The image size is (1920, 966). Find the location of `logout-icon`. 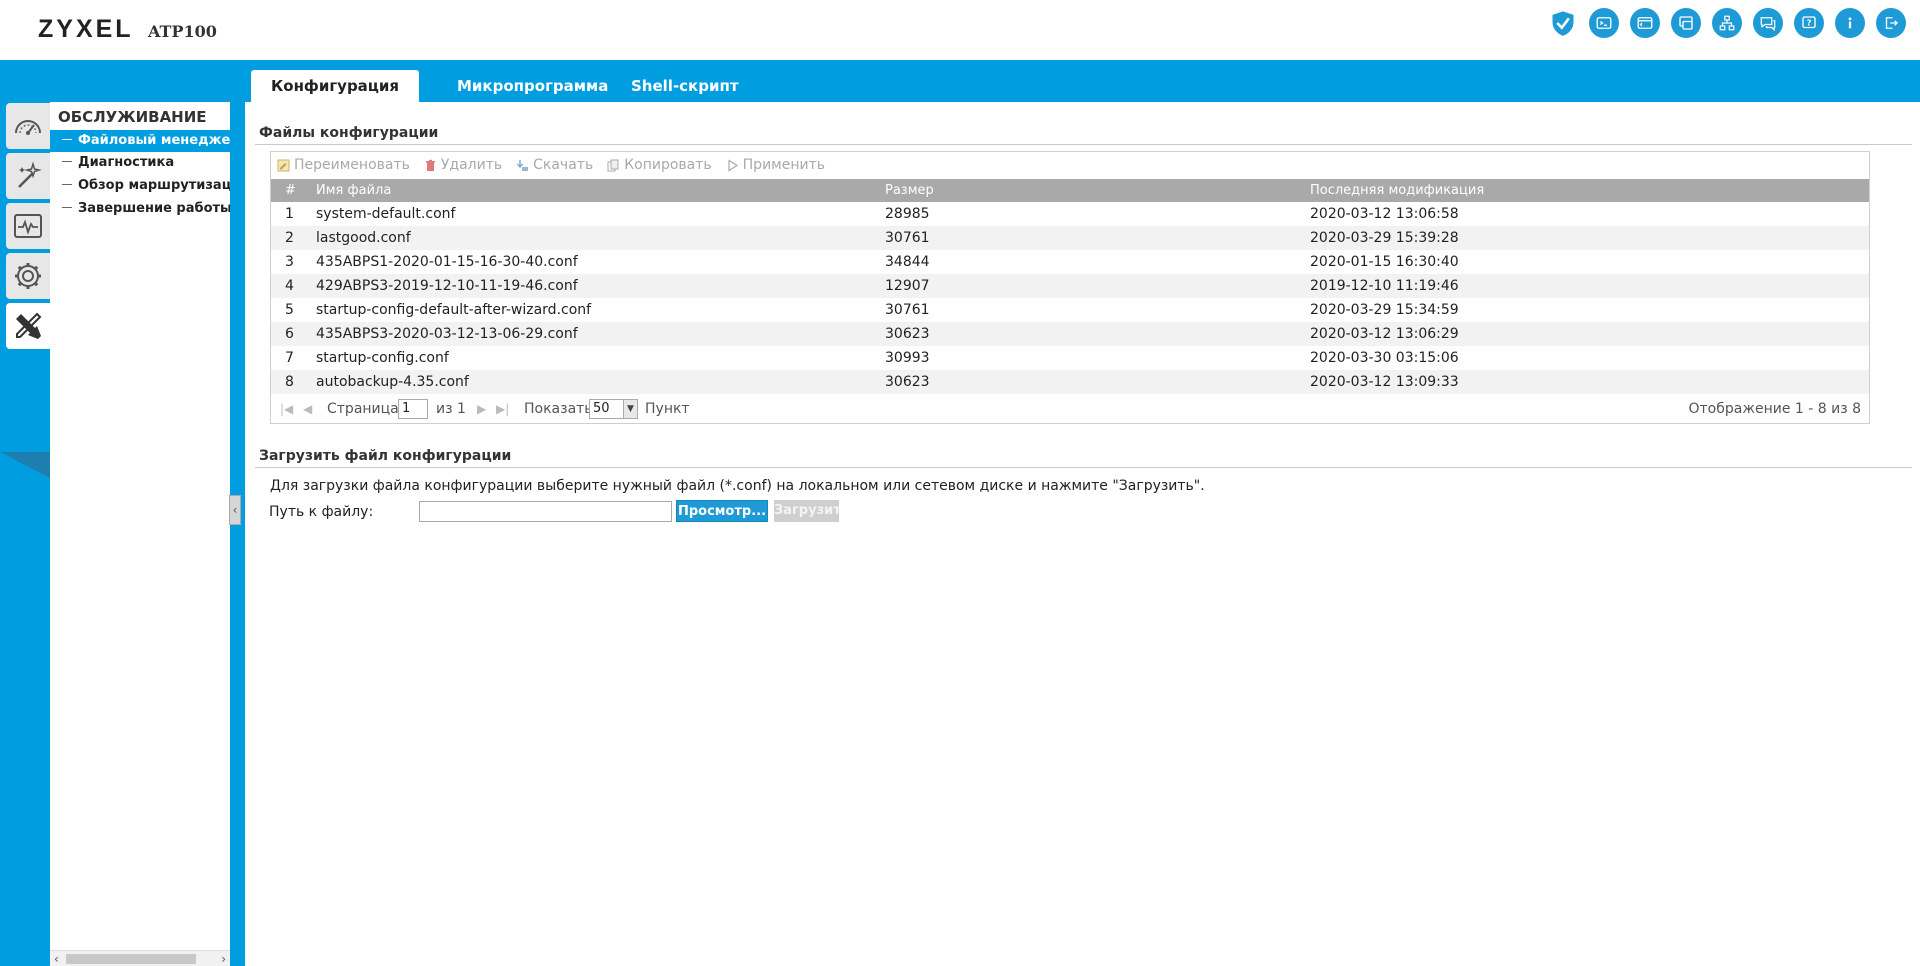

logout-icon is located at coordinates (1891, 23).